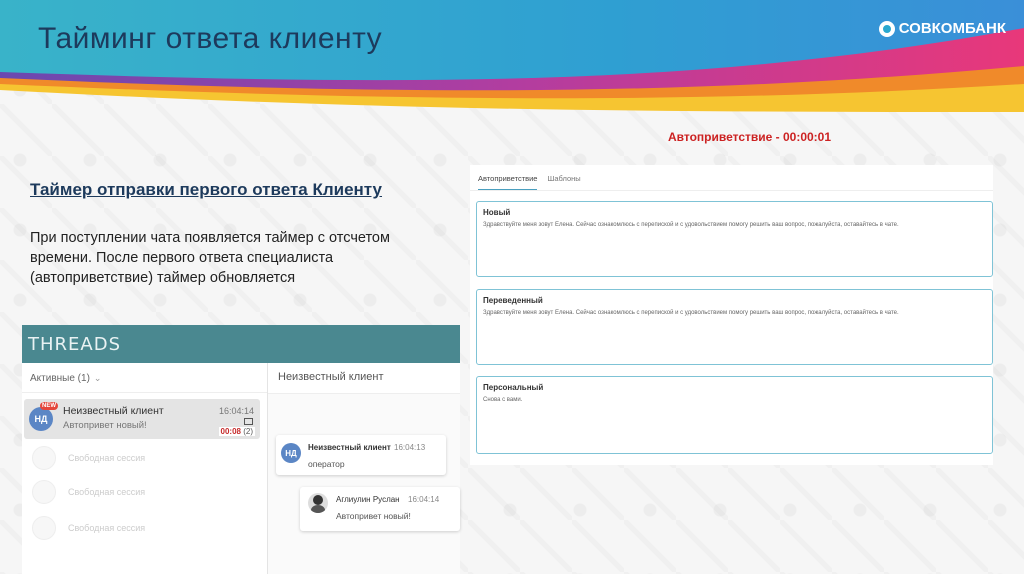  What do you see at coordinates (318, 503) in the screenshot?
I see `operator-avatar` at bounding box center [318, 503].